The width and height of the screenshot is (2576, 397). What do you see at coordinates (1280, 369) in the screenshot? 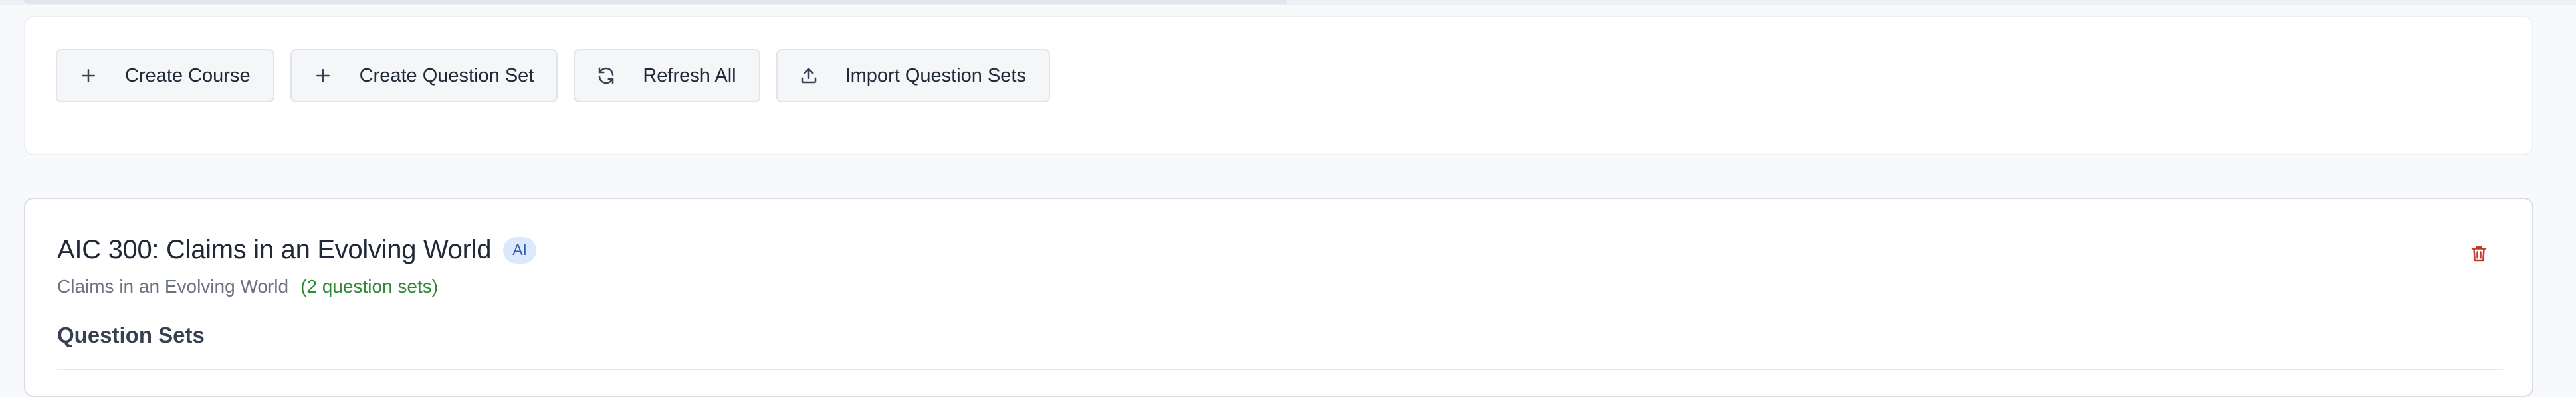
I see `section-divider` at bounding box center [1280, 369].